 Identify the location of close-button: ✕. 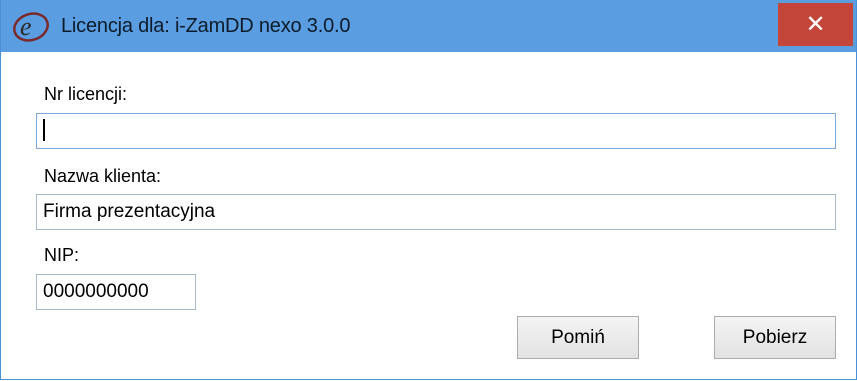
(815, 24).